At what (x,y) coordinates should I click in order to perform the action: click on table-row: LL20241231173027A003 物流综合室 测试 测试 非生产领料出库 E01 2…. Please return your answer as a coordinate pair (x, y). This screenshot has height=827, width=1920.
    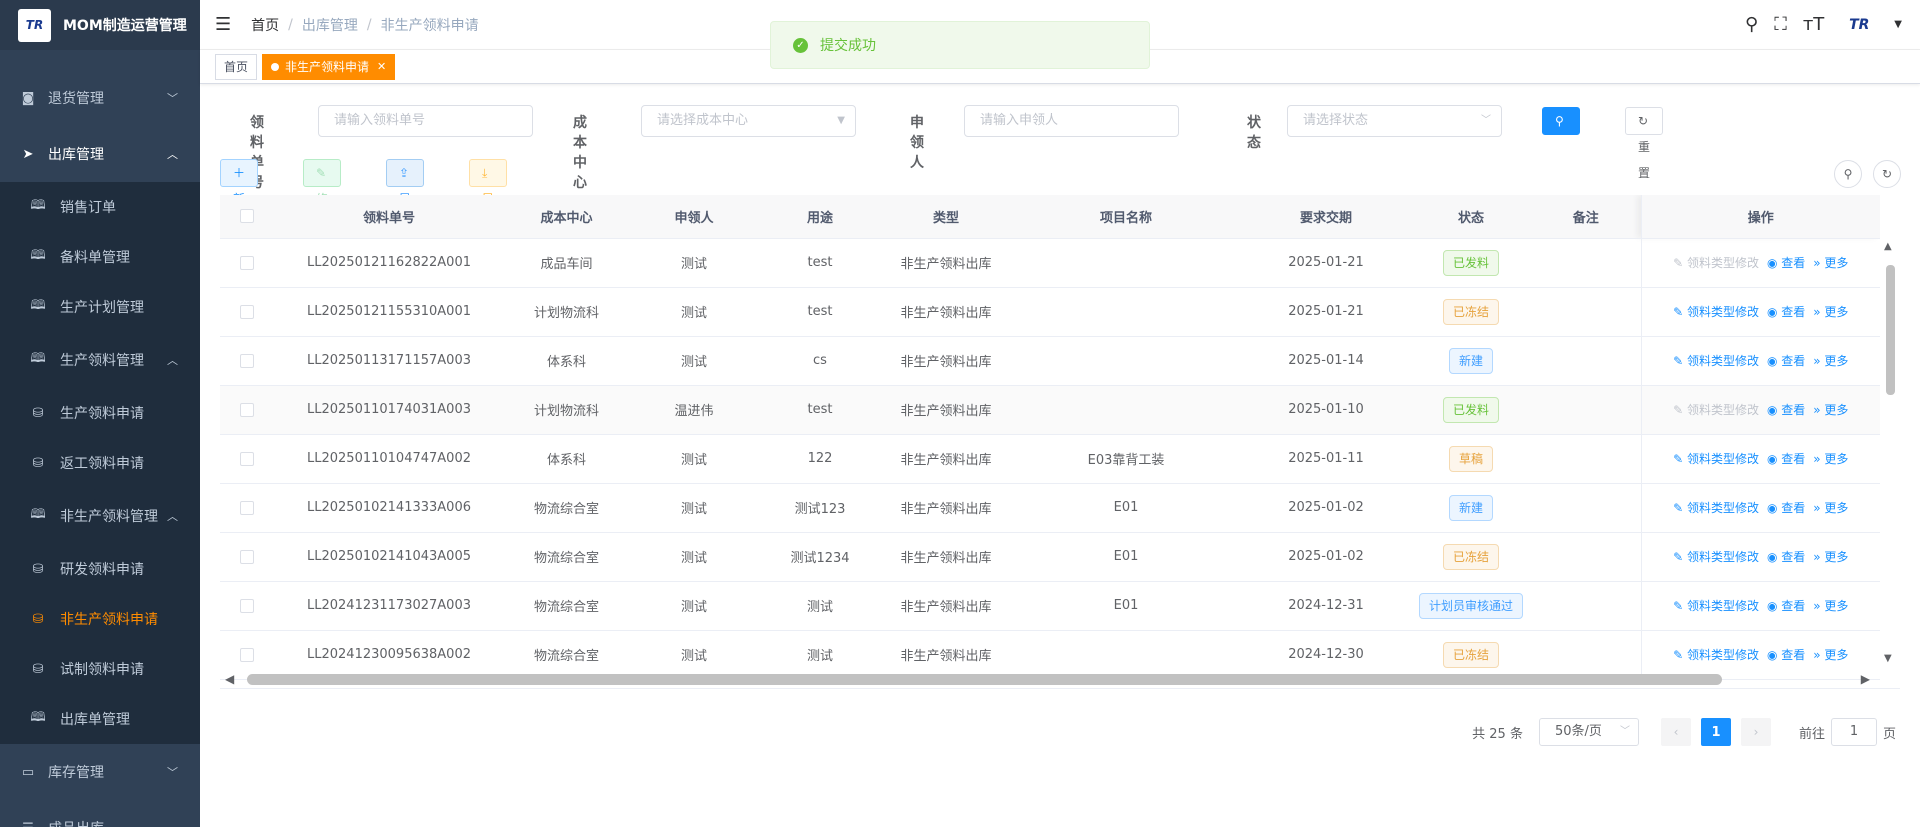
    Looking at the image, I should click on (1050, 606).